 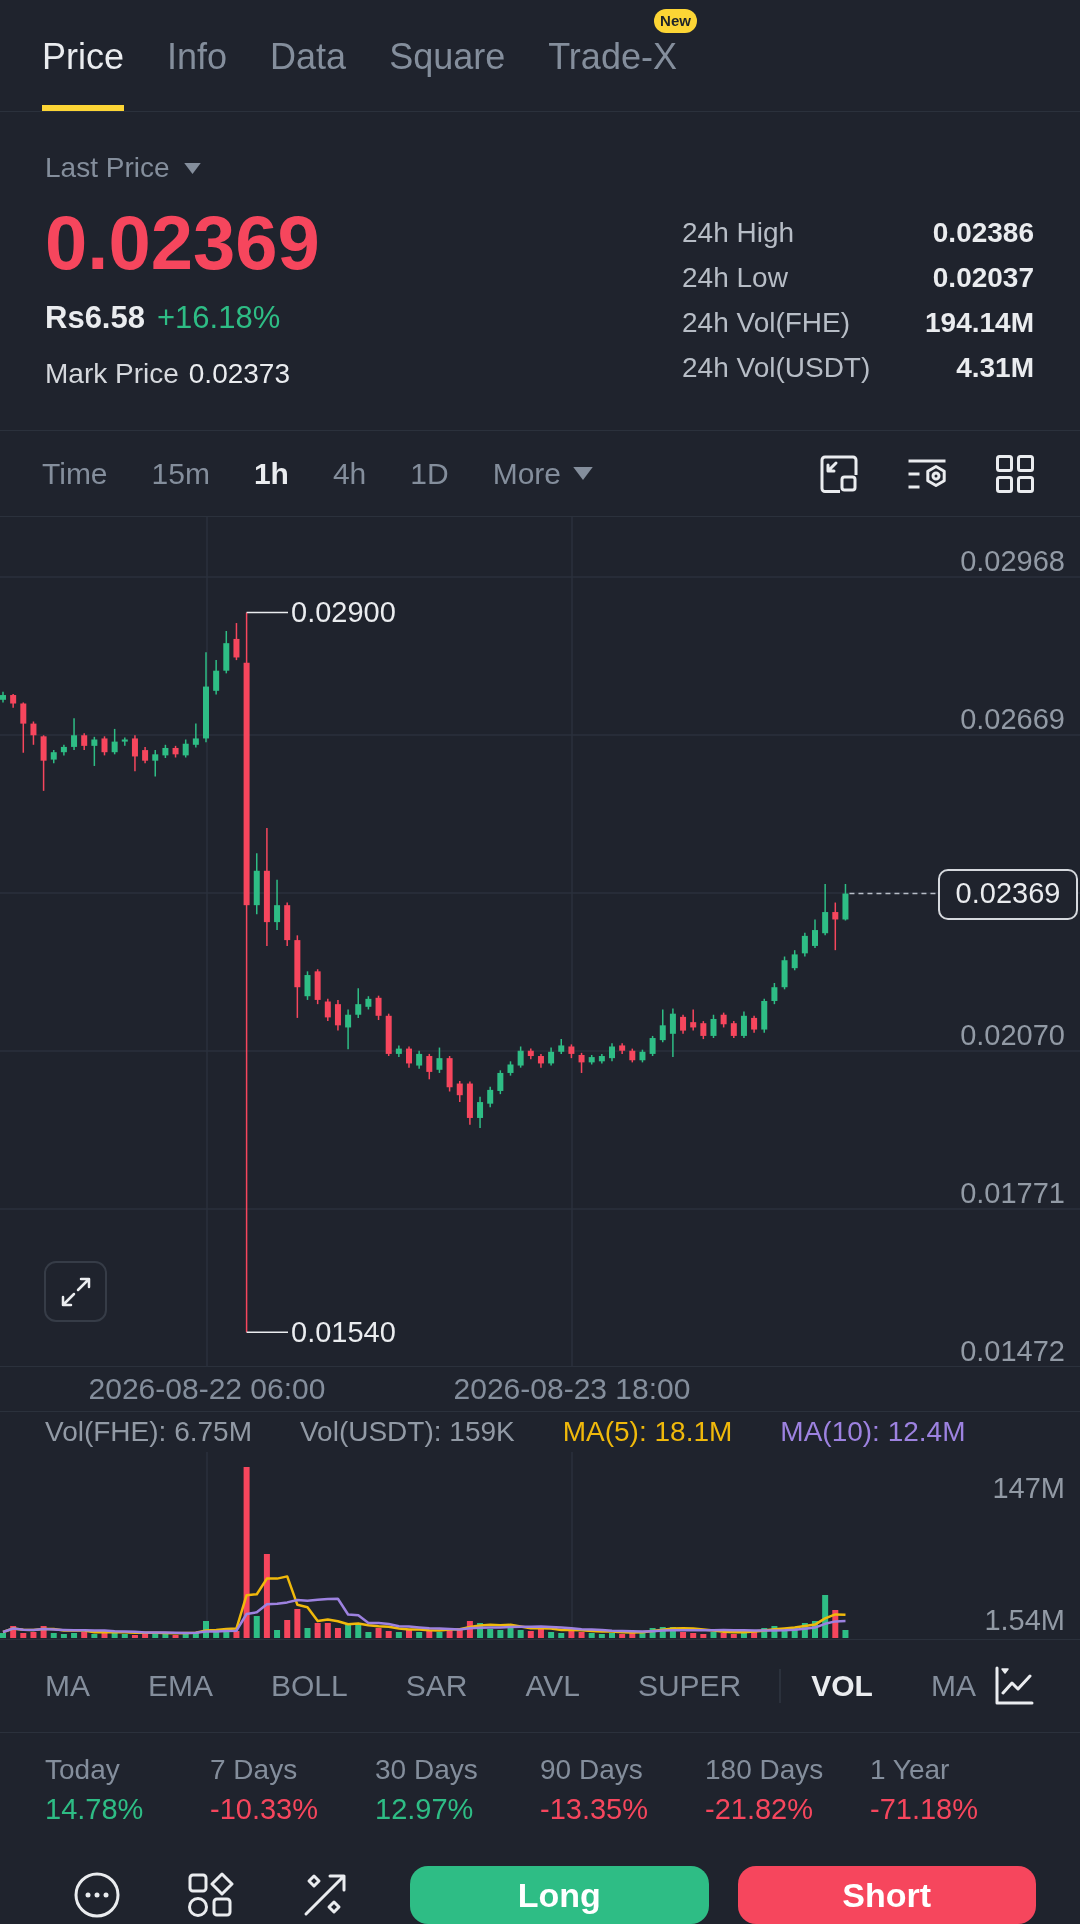 What do you see at coordinates (123, 168) in the screenshot?
I see `price-type-dropdown: Last Price` at bounding box center [123, 168].